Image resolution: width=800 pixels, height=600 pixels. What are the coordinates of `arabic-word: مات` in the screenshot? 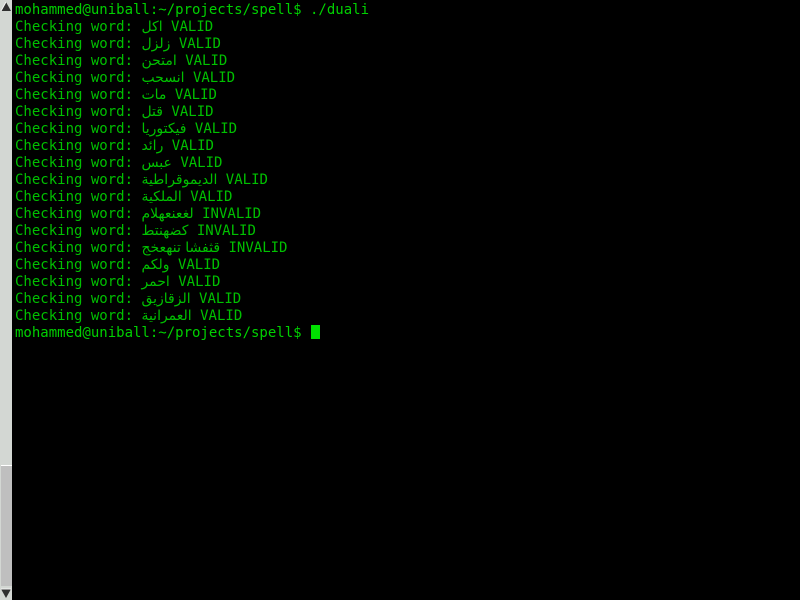 It's located at (154, 95).